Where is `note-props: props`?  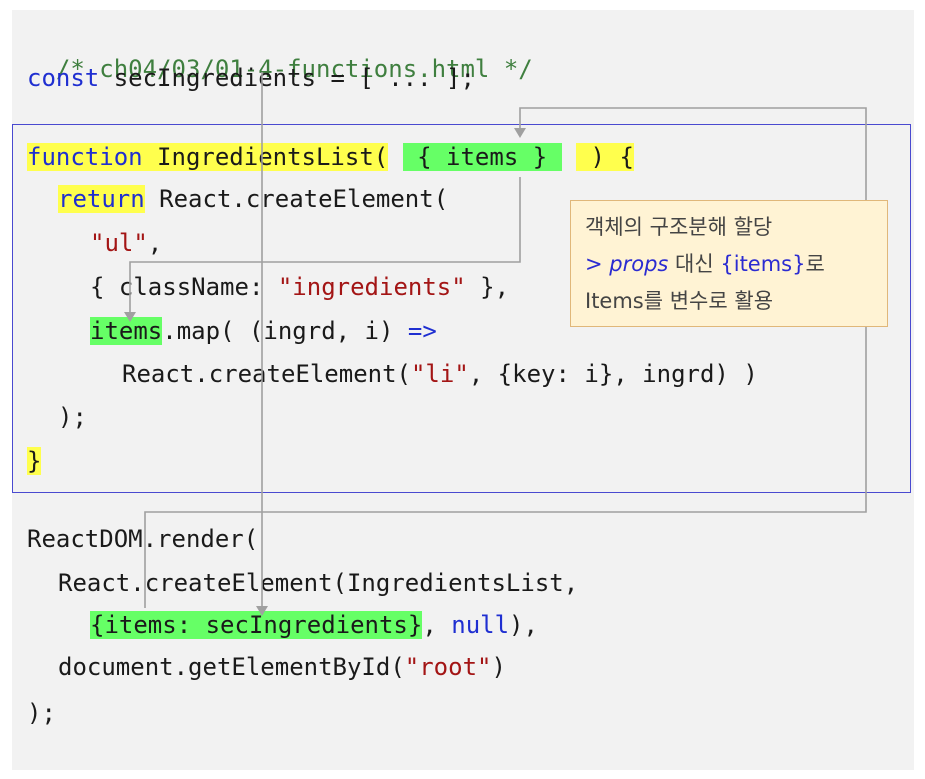
note-props: props is located at coordinates (639, 264).